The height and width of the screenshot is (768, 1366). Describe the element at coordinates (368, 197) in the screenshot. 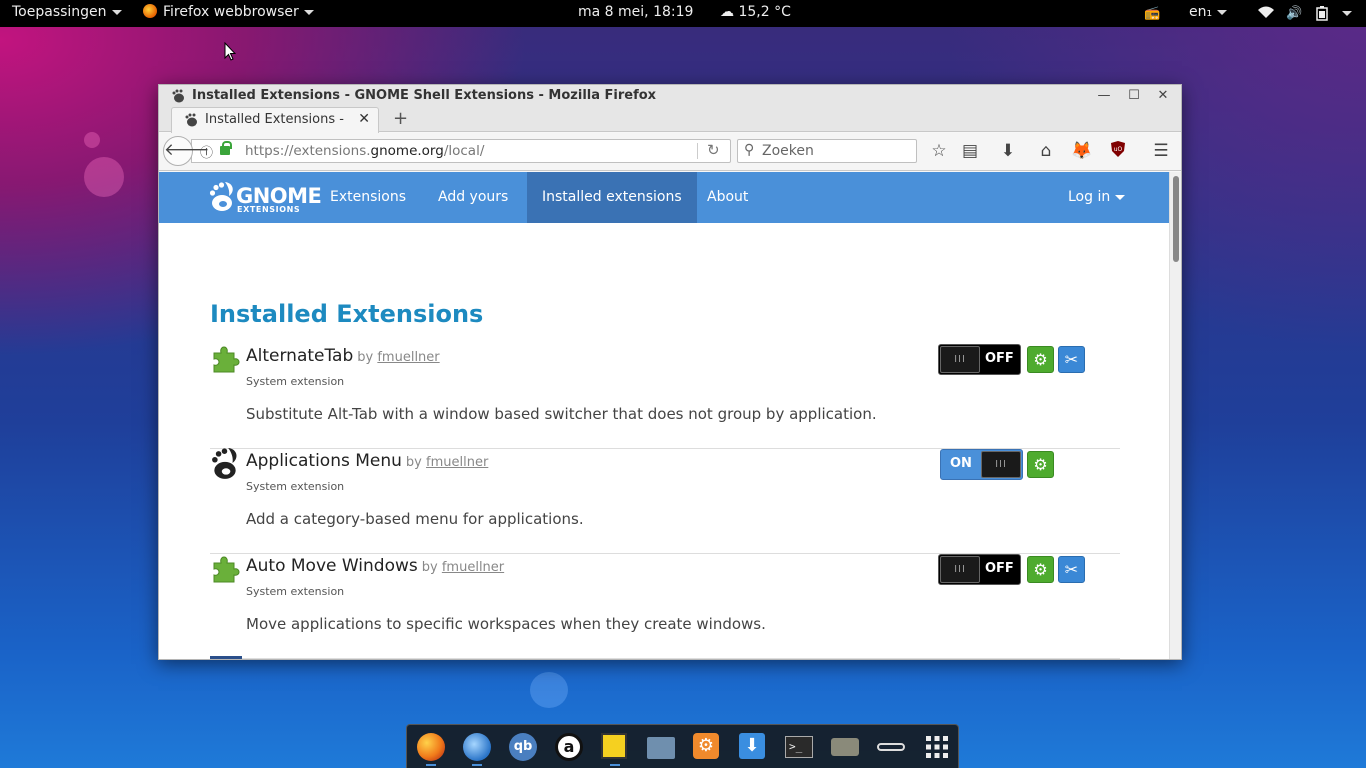

I see `nav-extensions: Extensions` at that location.